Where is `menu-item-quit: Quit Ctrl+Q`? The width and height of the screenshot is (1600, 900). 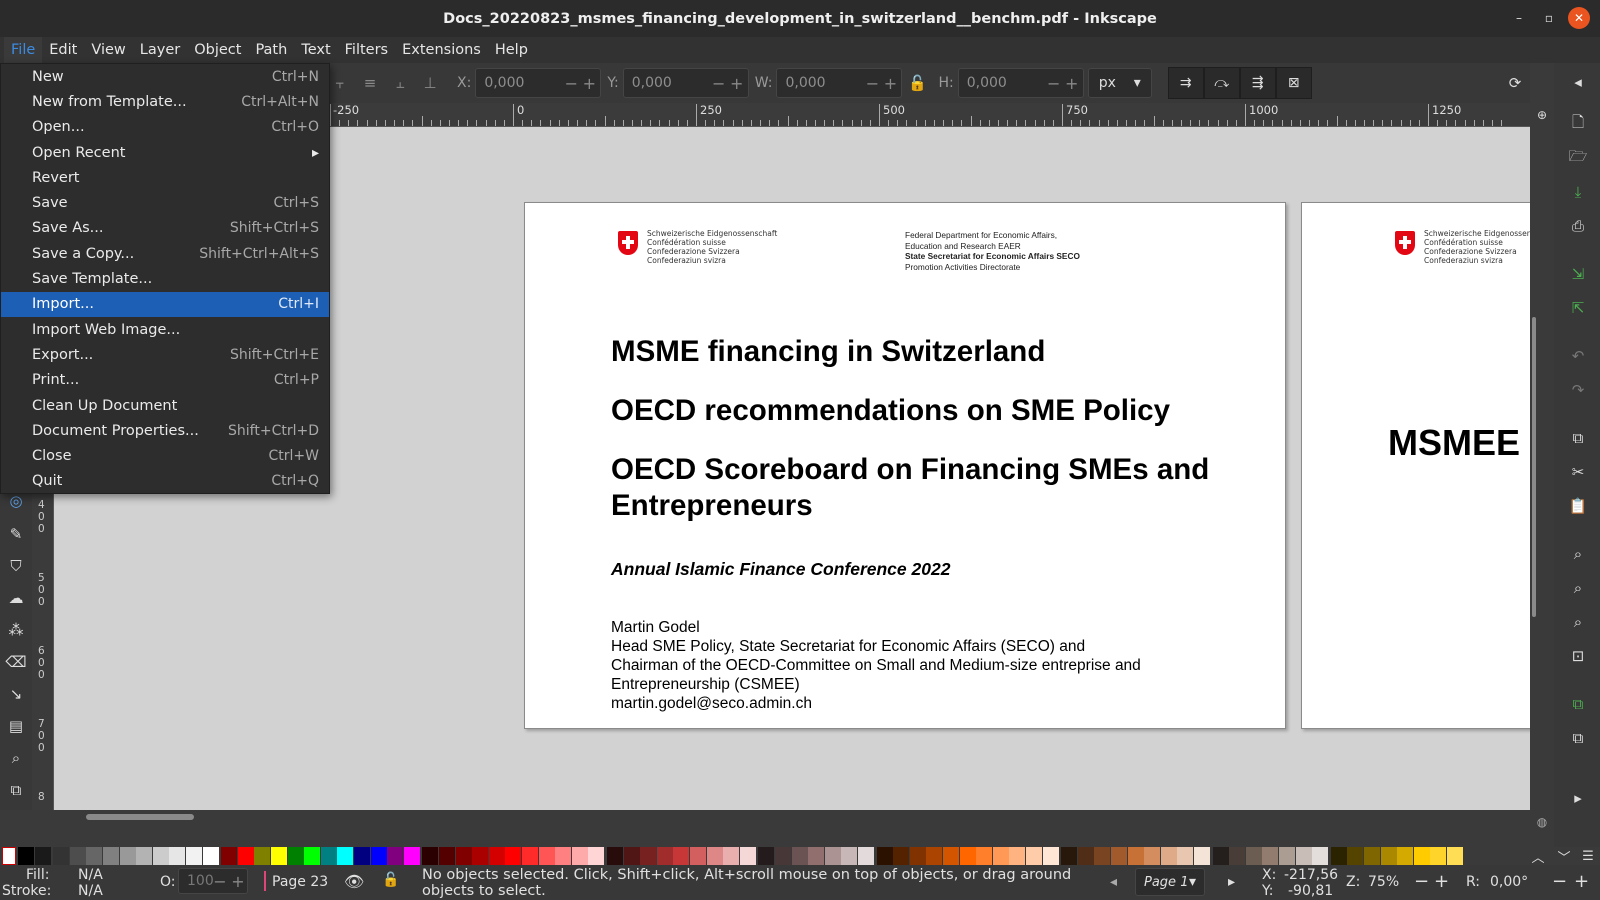 menu-item-quit: Quit Ctrl+Q is located at coordinates (165, 481).